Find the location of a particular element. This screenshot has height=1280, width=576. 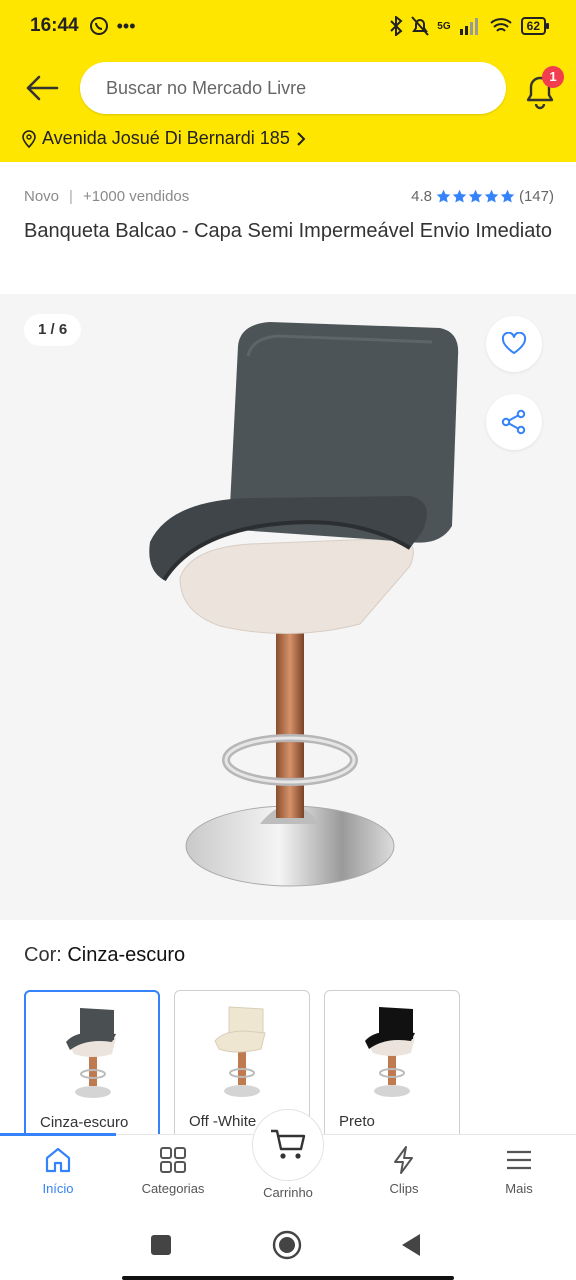

nav-label: Carrinho is located at coordinates (288, 1192).